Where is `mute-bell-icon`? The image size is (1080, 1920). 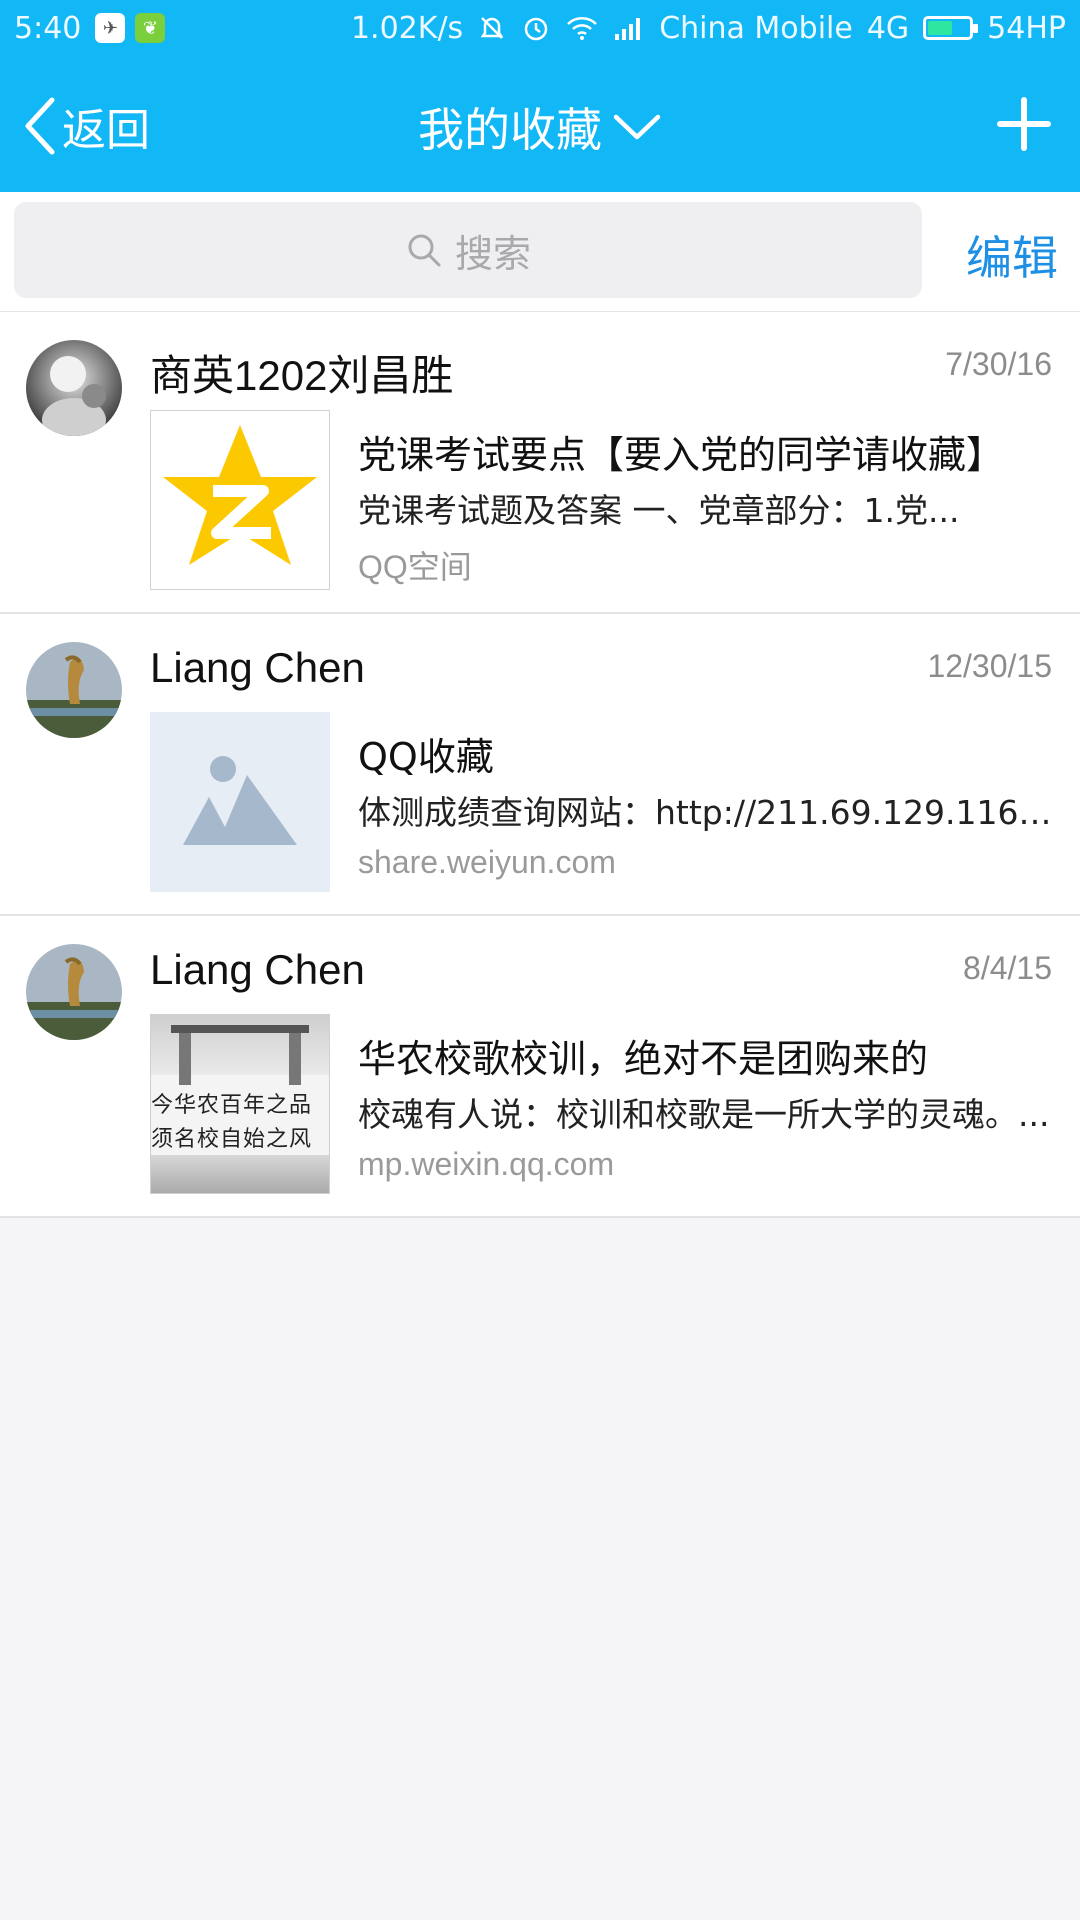 mute-bell-icon is located at coordinates (492, 28).